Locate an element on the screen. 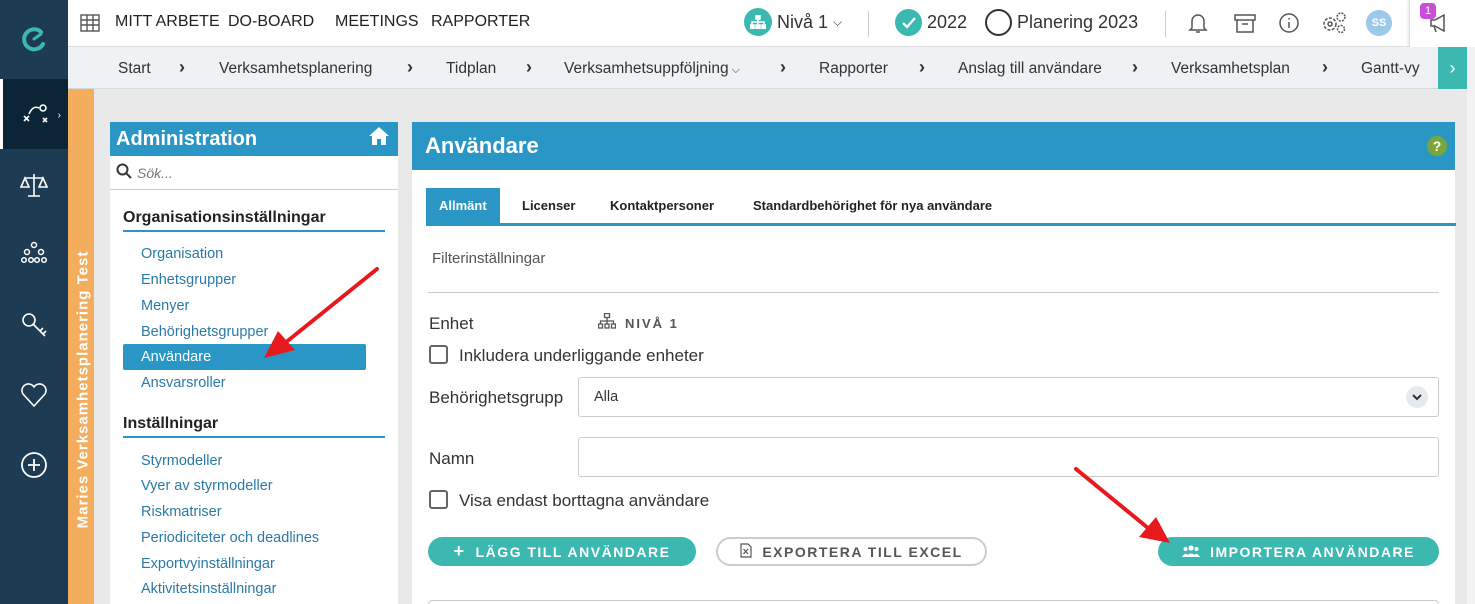 The width and height of the screenshot is (1475, 604). avatar: SS is located at coordinates (1379, 23).